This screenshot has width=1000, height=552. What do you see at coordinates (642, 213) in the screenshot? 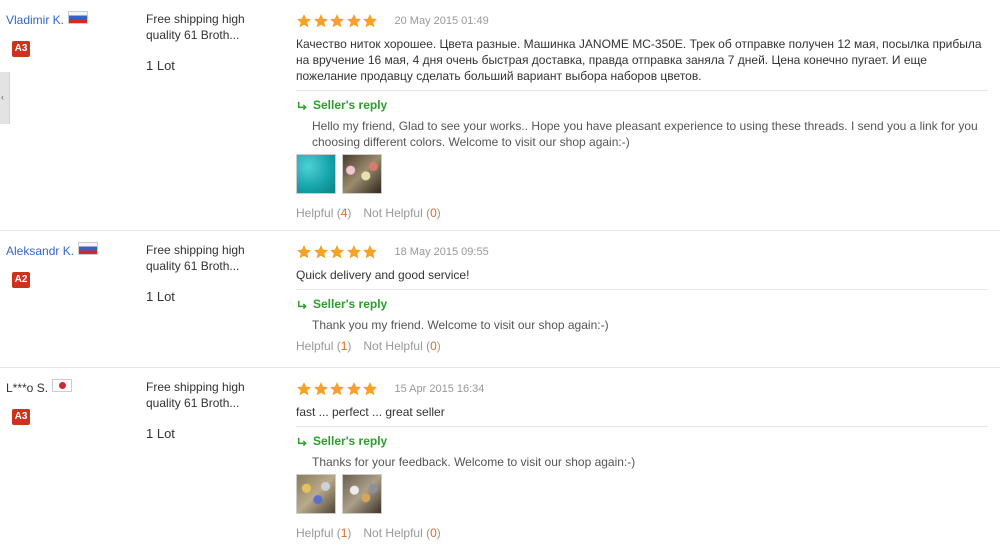
I see `helpful-votes: Helpful (4) Not Helpful (0)` at bounding box center [642, 213].